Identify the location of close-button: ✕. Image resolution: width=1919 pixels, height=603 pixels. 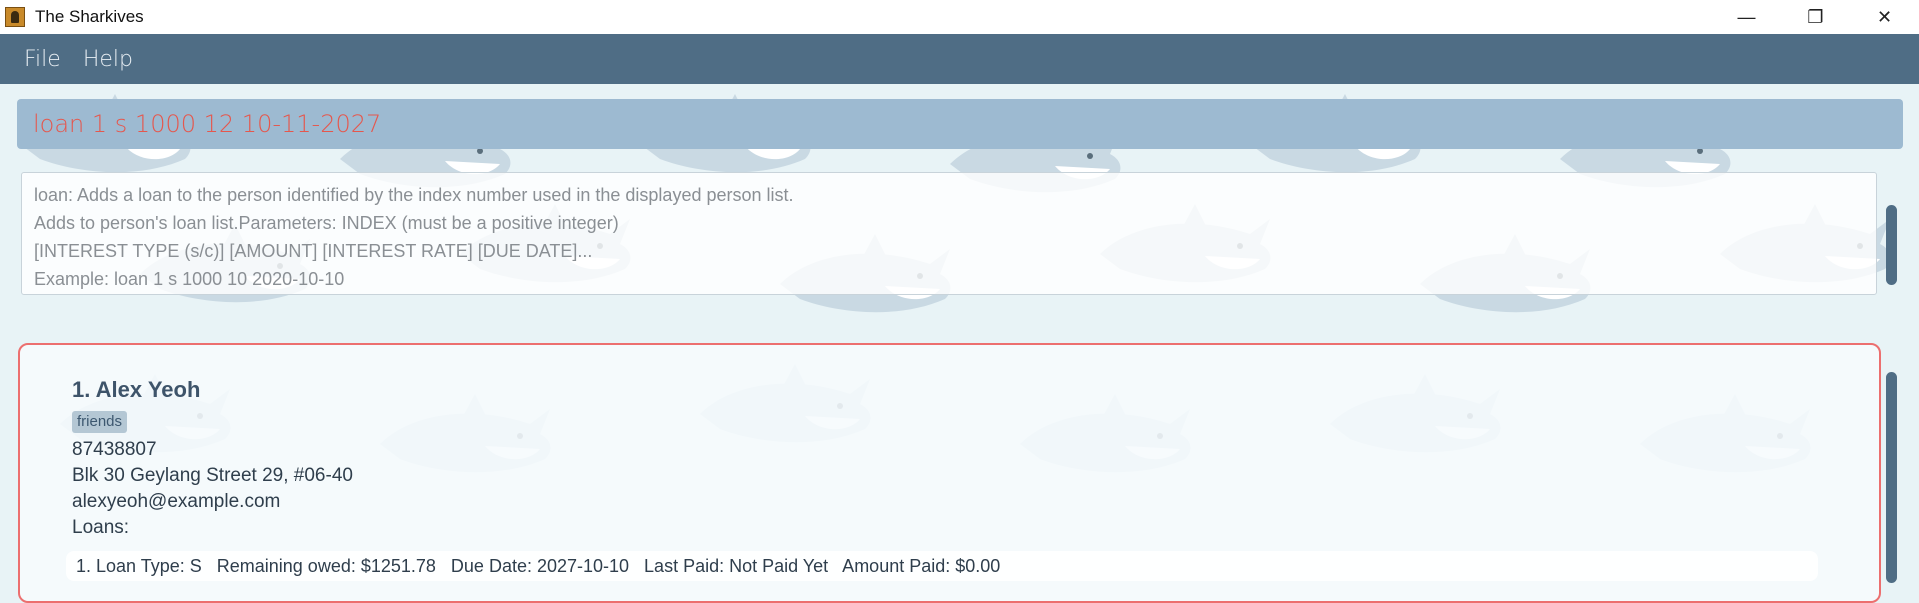
(1884, 17).